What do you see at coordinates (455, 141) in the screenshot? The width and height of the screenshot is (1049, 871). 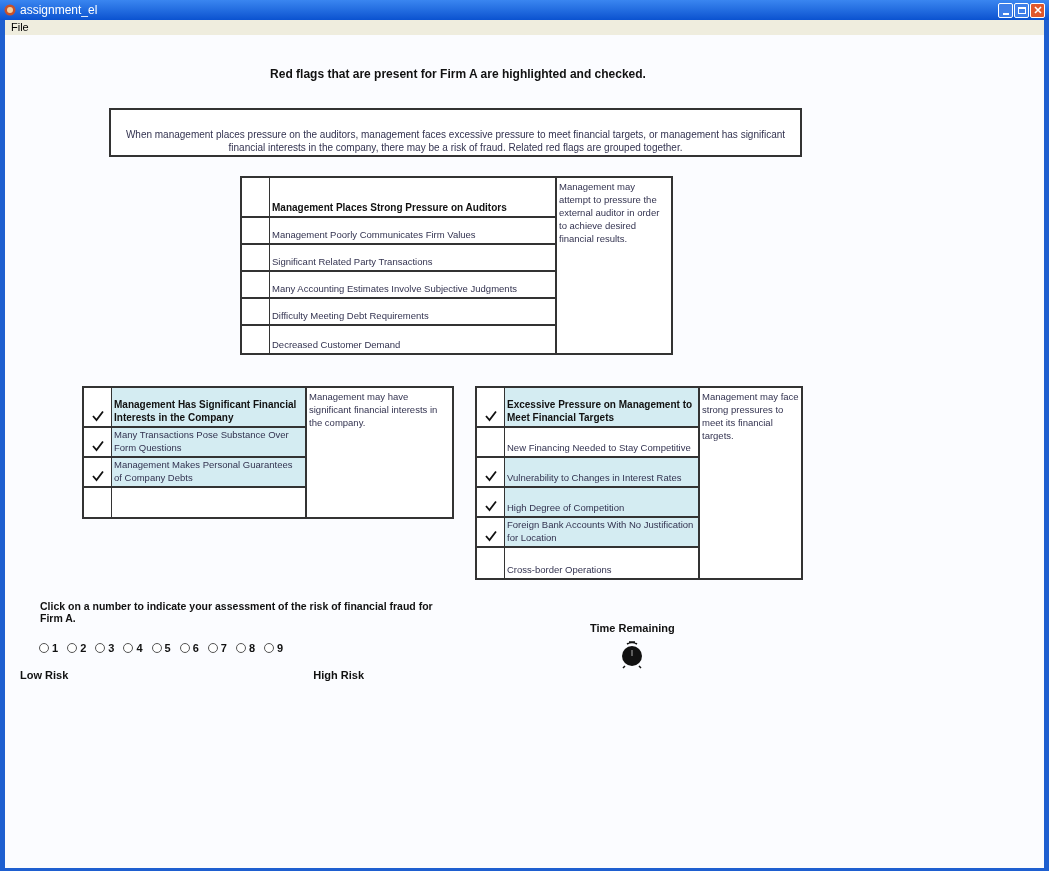 I see `intro-text: When management places pressure on the auditors, management faces excessive pressure to meet financial targets, or management has significant financial interests in the company, there may be a risk of fraud. Related red flags are grouped together.` at bounding box center [455, 141].